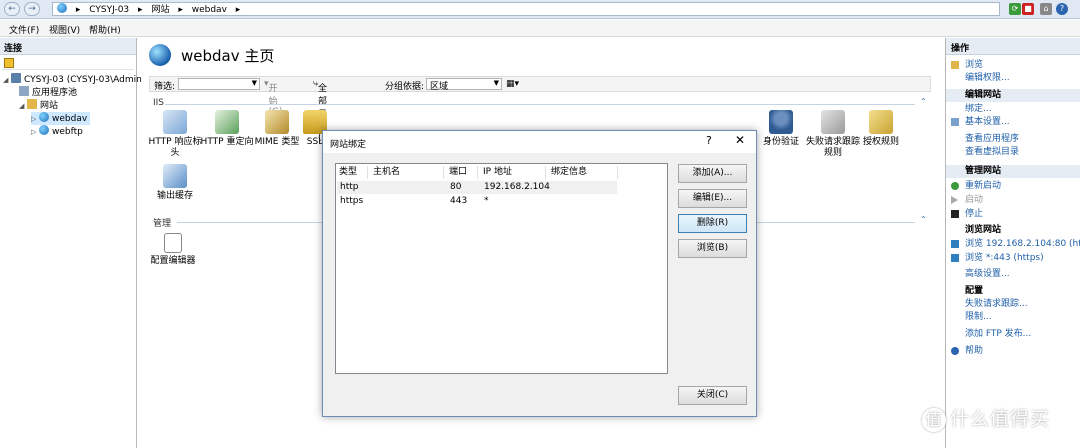 This screenshot has height=448, width=1080. Describe the element at coordinates (322, 111) in the screenshot. I see `show-all-button: ⤷ 全部显示(A)` at that location.